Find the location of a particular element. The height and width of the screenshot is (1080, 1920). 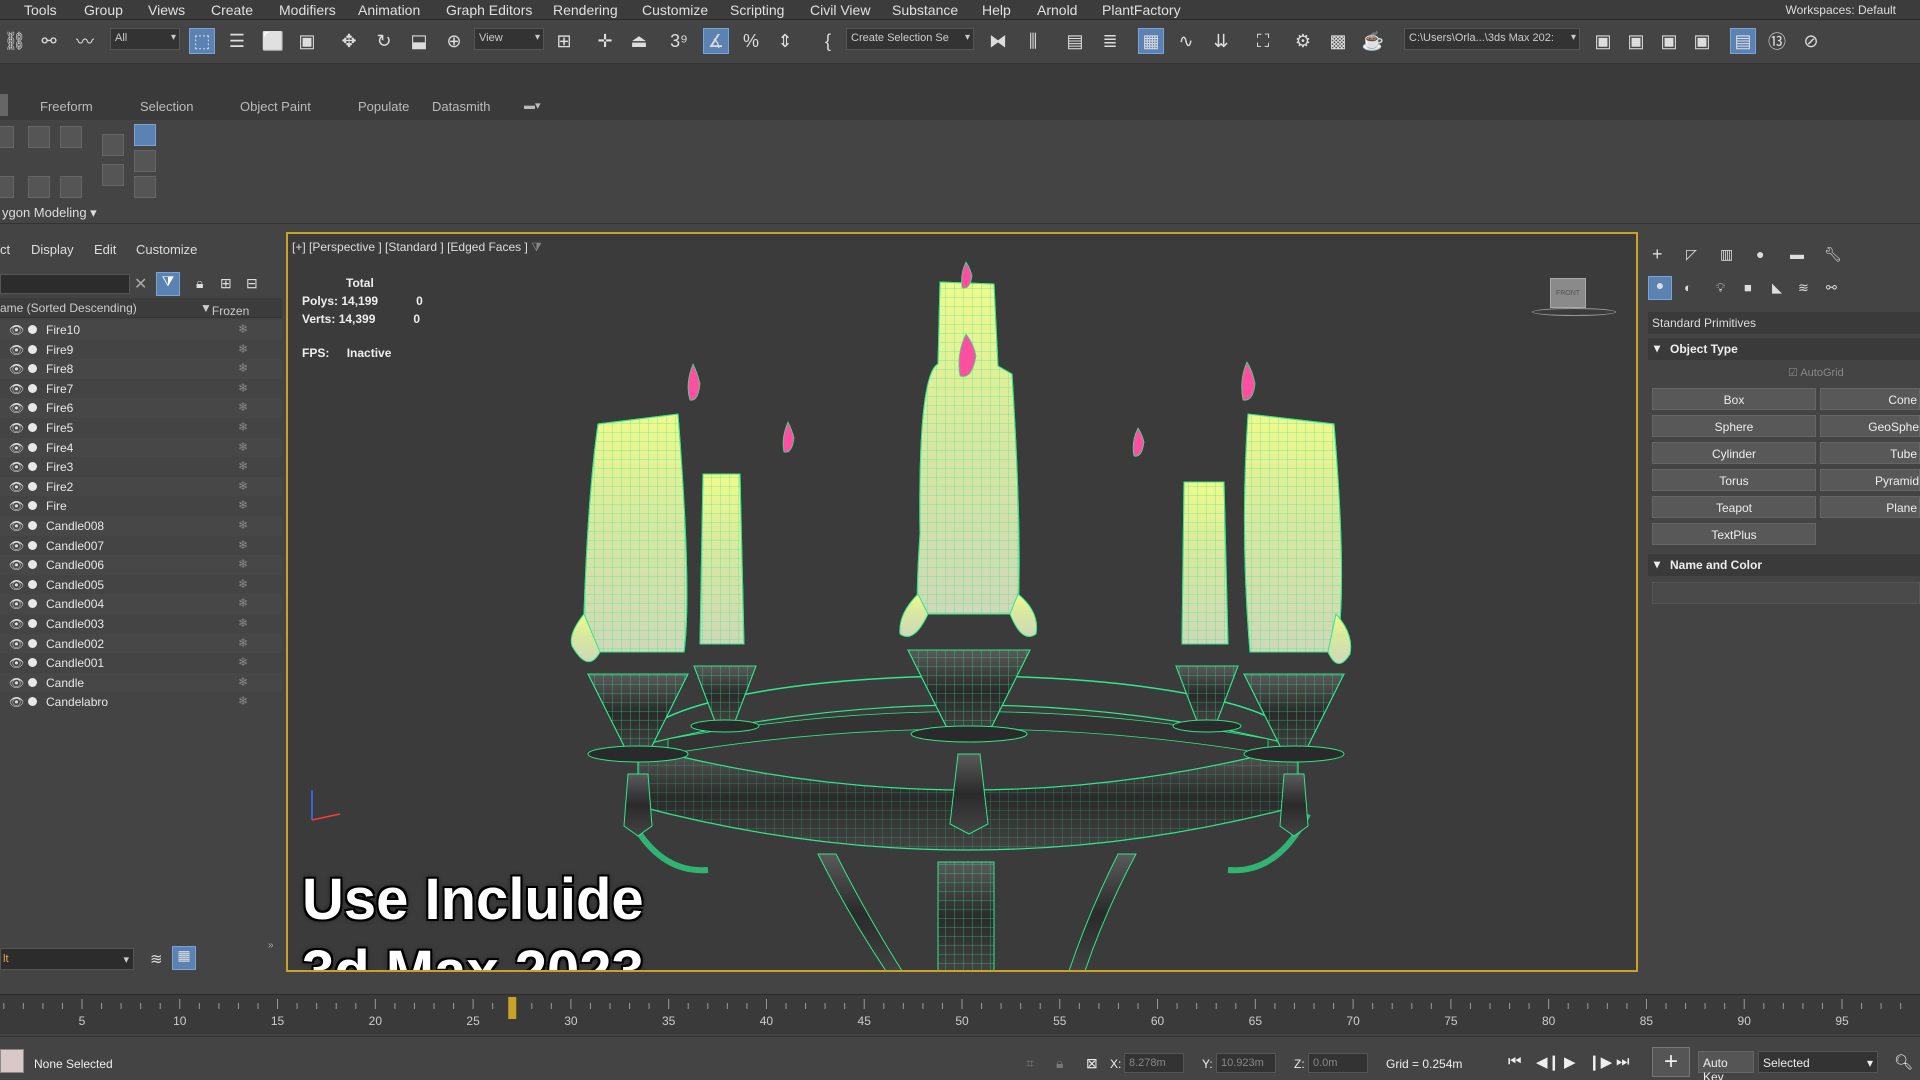

ribbon-panel-label: ygon Modeling ▾ is located at coordinates (49, 213).